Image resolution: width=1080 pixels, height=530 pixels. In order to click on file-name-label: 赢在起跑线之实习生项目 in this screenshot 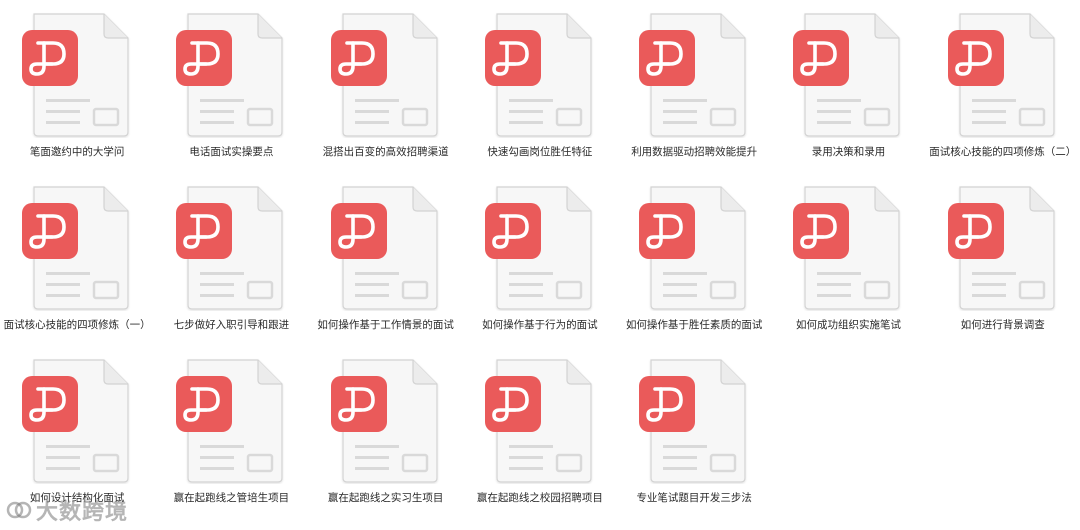, I will do `click(385, 498)`.